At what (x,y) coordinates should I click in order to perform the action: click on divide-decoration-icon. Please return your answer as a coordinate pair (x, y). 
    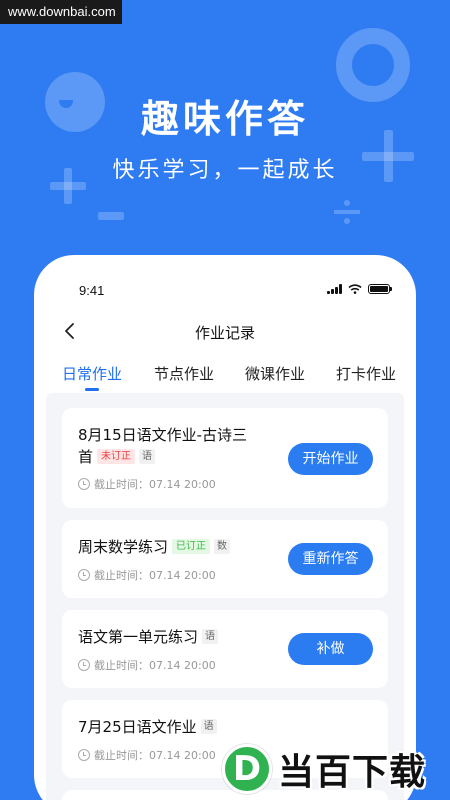
    Looking at the image, I should click on (347, 212).